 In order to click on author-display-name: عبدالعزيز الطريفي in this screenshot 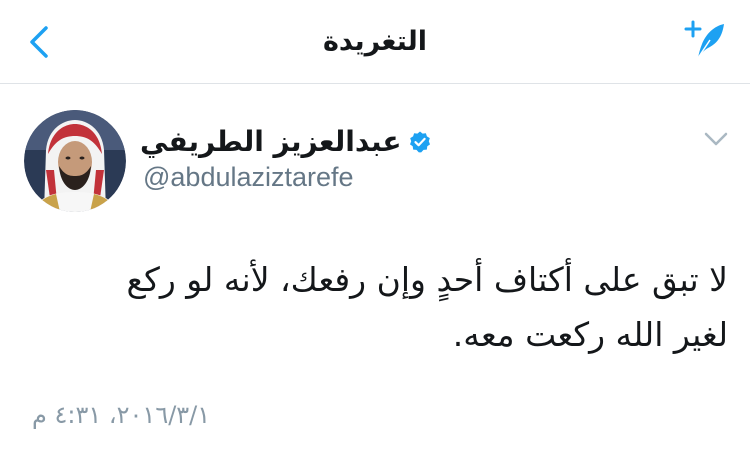, I will do `click(286, 142)`.